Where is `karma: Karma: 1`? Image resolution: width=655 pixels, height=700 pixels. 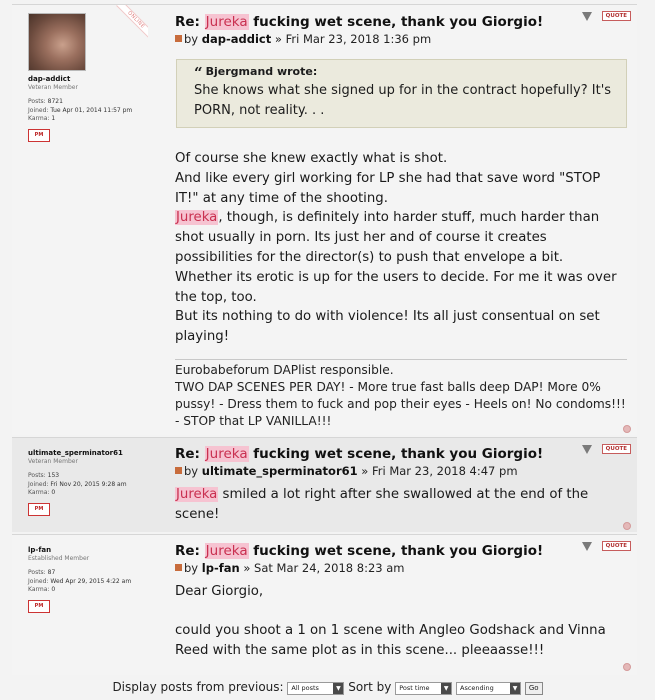 karma: Karma: 1 is located at coordinates (42, 118).